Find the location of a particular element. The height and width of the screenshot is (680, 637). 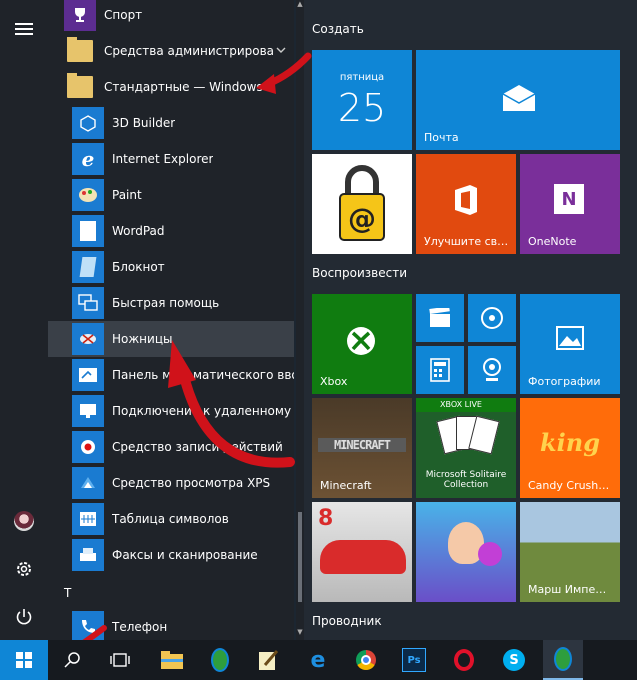

section-letter: Т is located at coordinates (67, 593).